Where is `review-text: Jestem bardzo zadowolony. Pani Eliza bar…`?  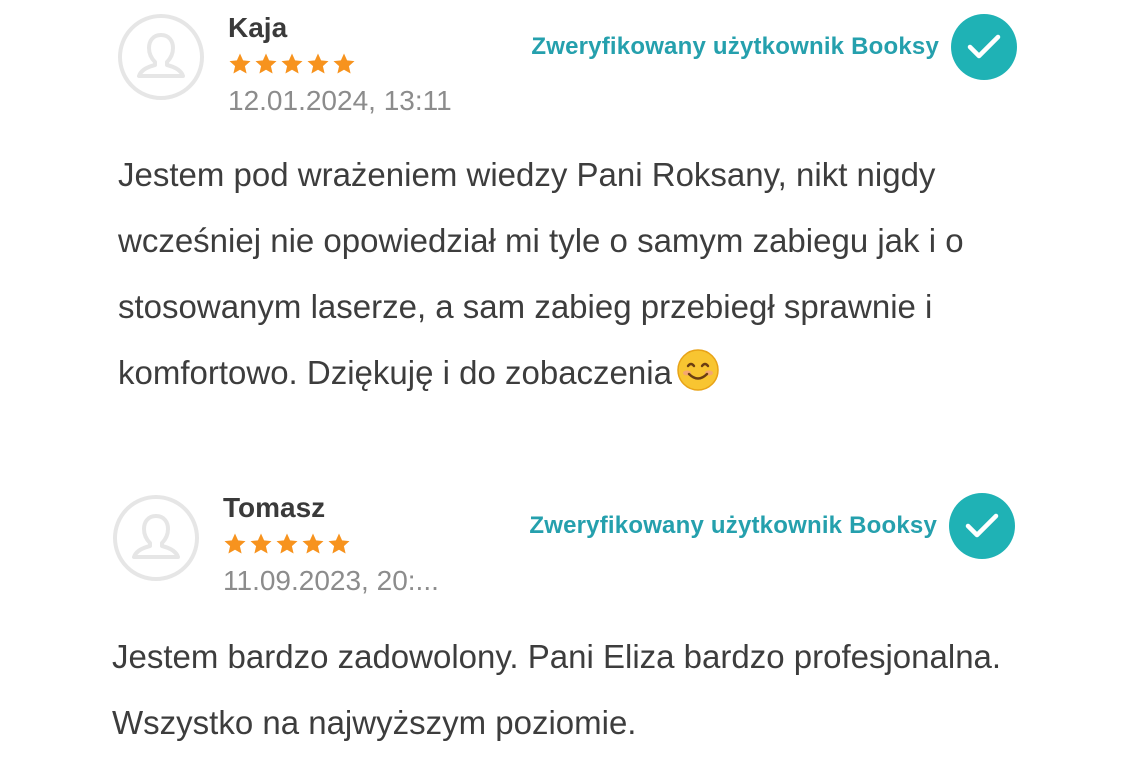 review-text: Jestem bardzo zadowolony. Pani Eliza bar… is located at coordinates (557, 689).